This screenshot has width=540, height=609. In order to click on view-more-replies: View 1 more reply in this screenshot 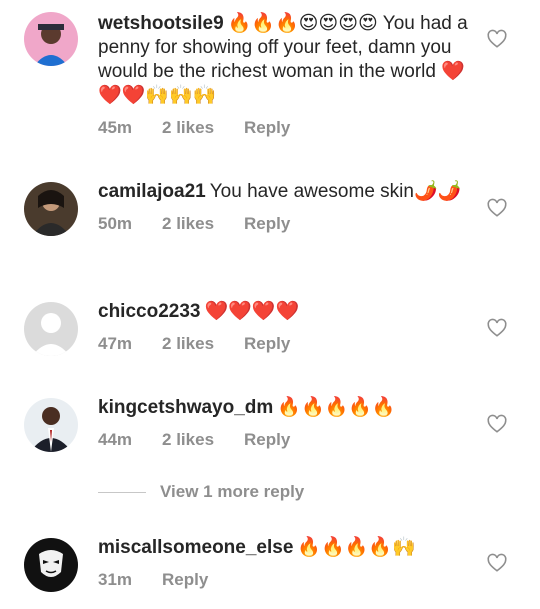, I will do `click(201, 492)`.